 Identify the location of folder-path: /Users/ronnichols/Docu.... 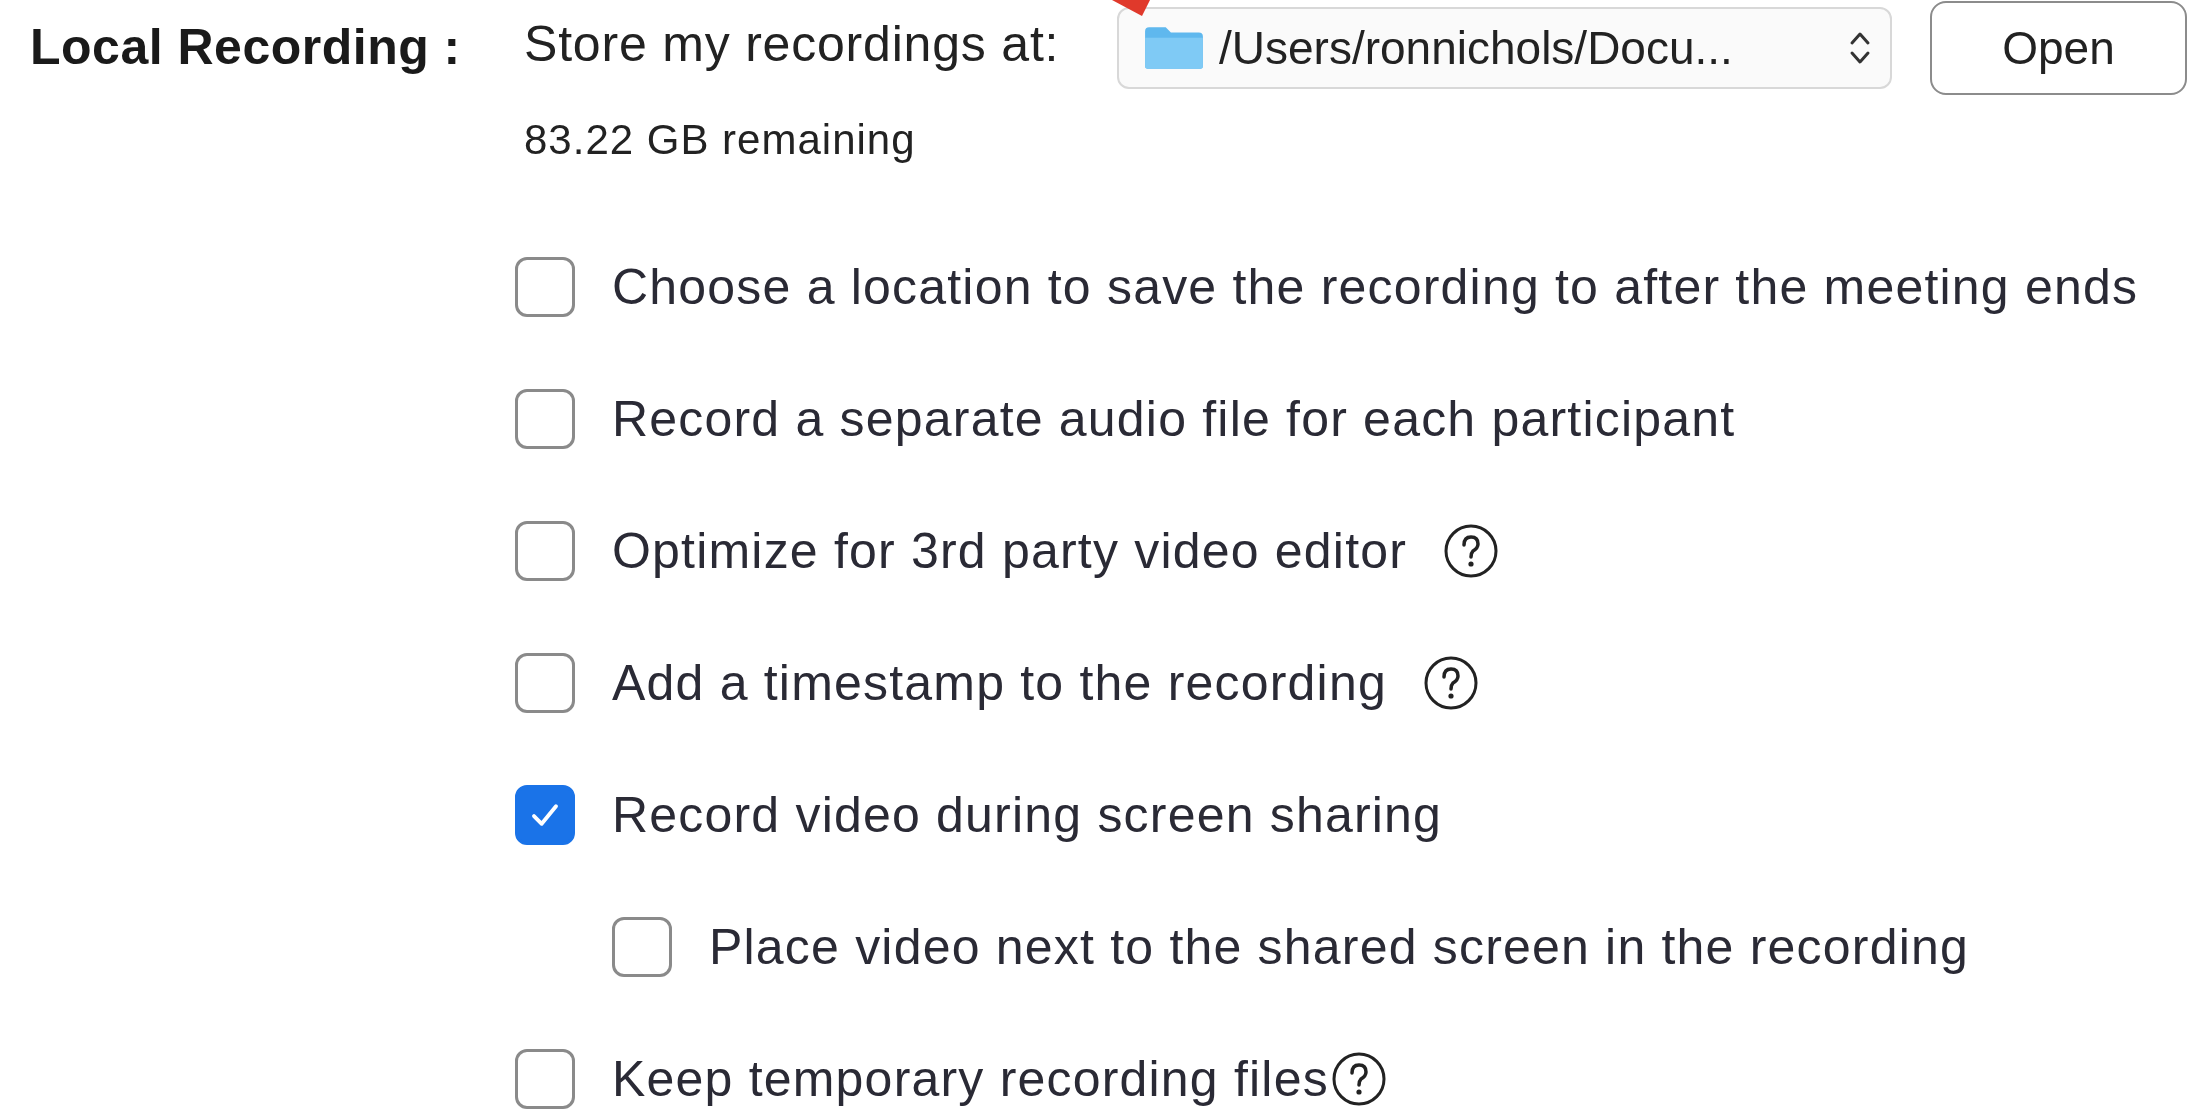
(1476, 48).